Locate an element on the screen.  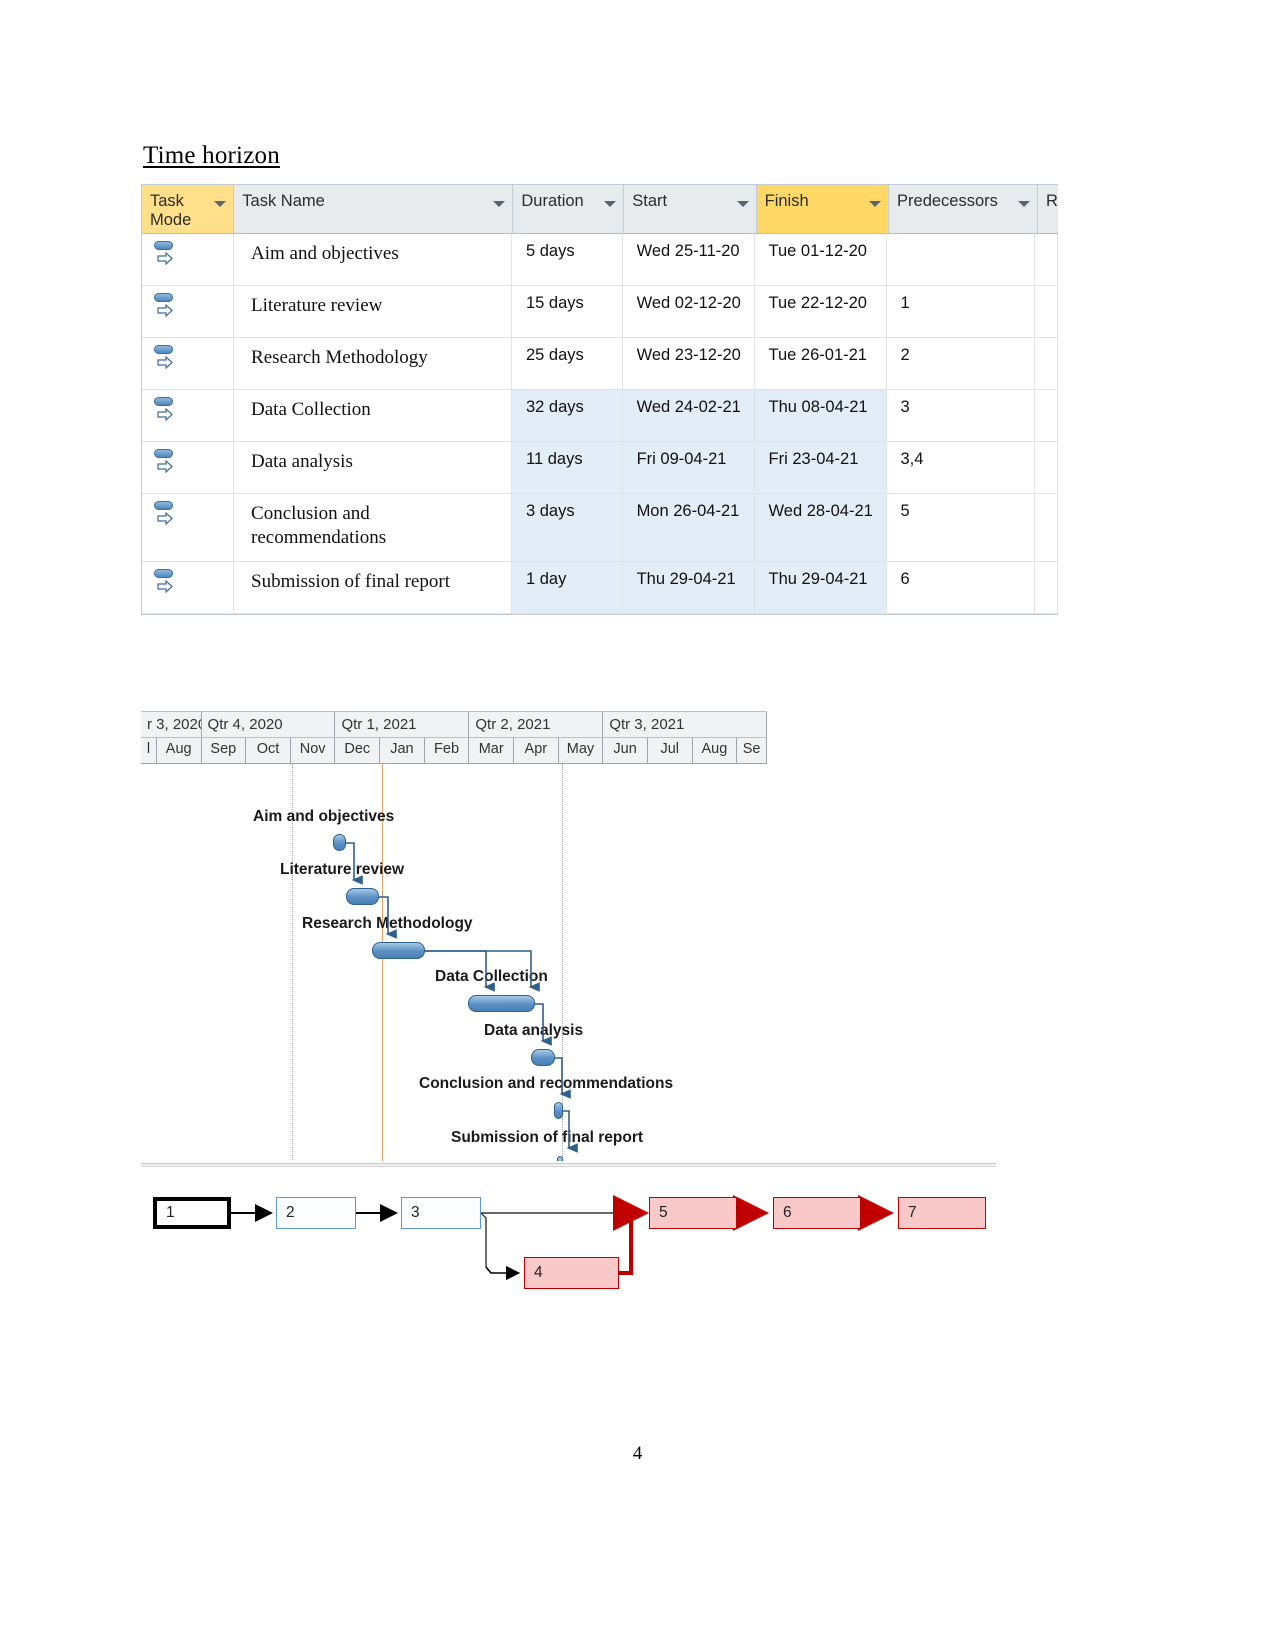
cell-predecessors is located at coordinates (961, 259).